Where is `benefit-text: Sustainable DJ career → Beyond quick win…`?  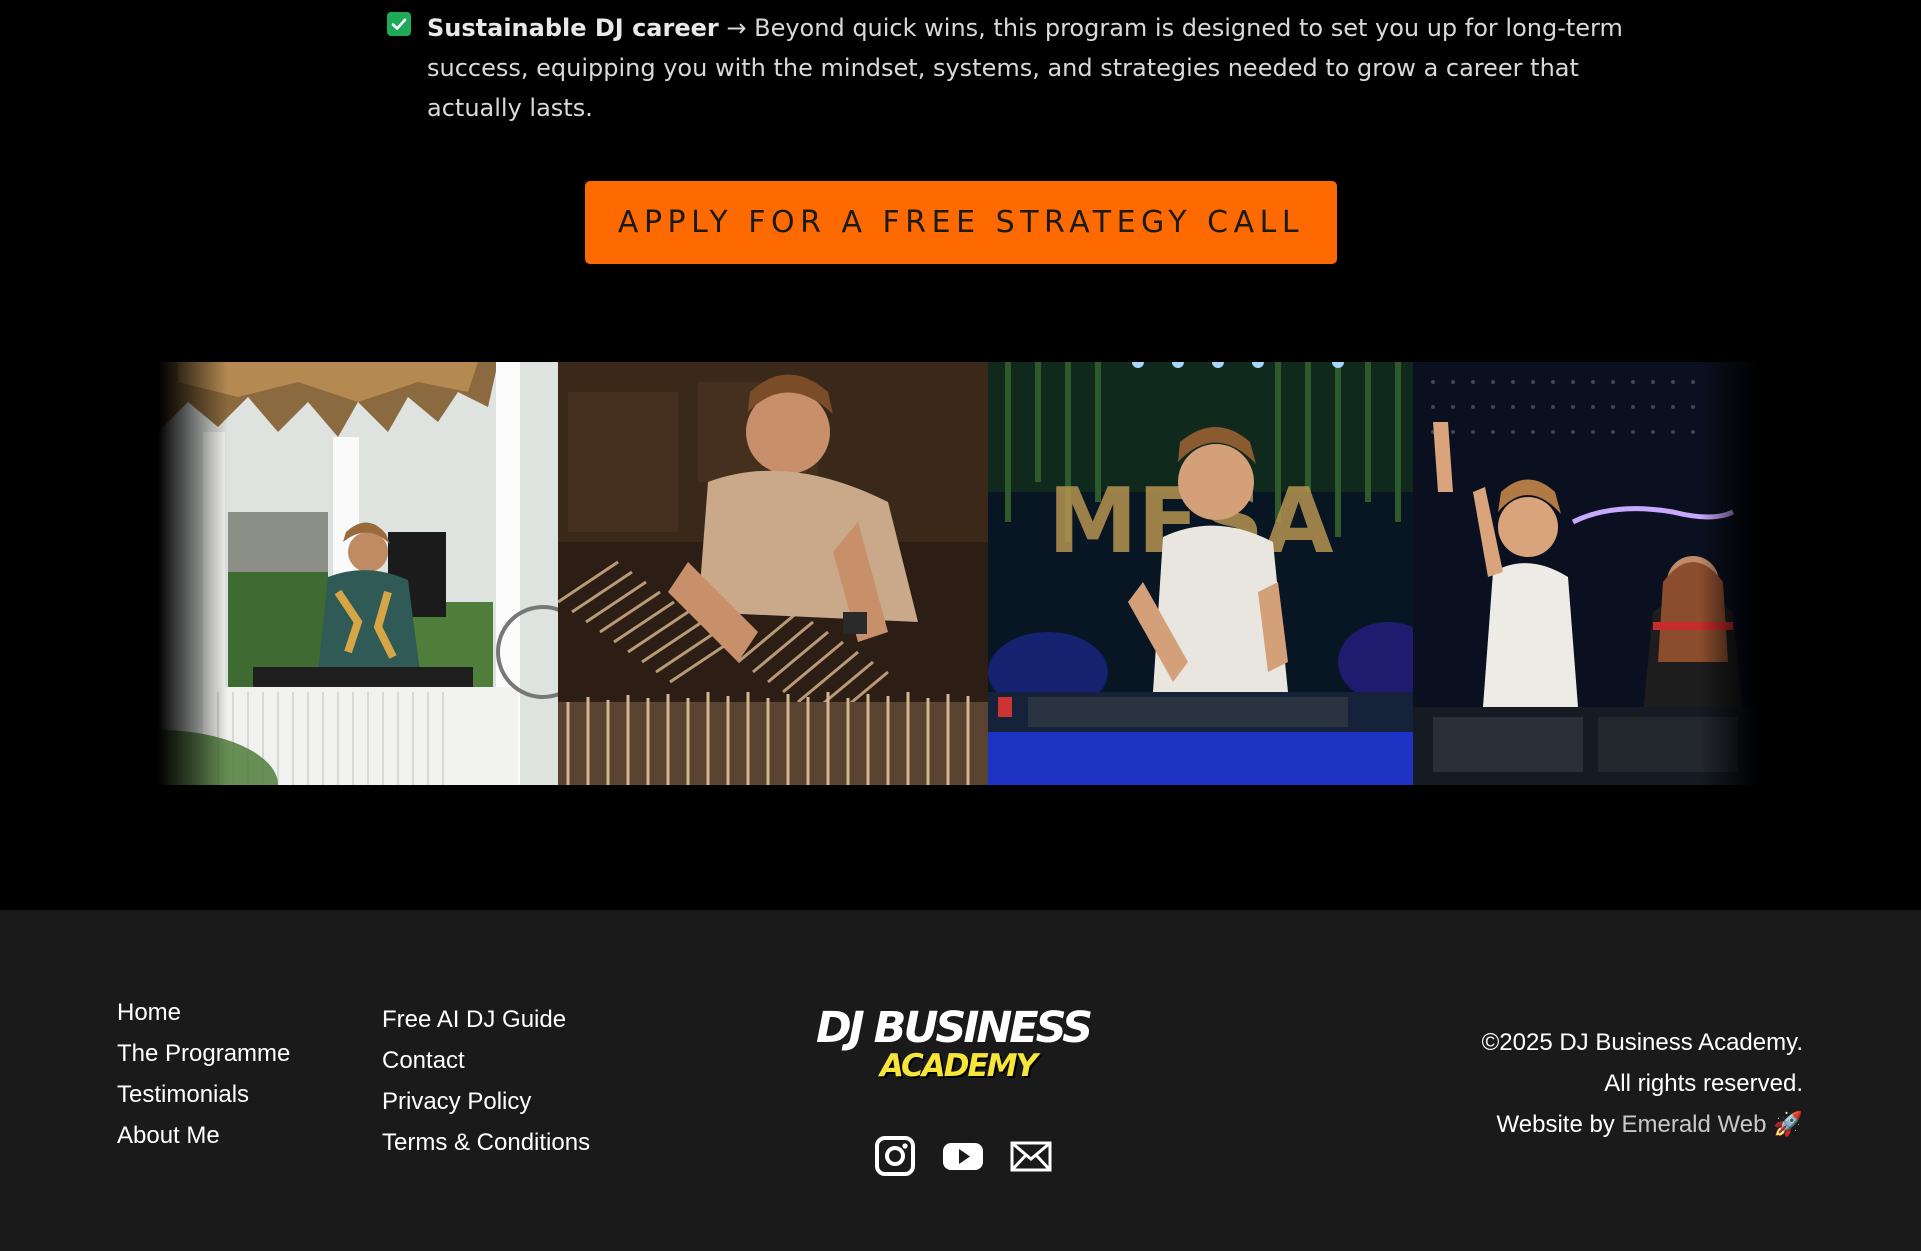
benefit-text: Sustainable DJ career → Beyond quick win… is located at coordinates (1044, 68).